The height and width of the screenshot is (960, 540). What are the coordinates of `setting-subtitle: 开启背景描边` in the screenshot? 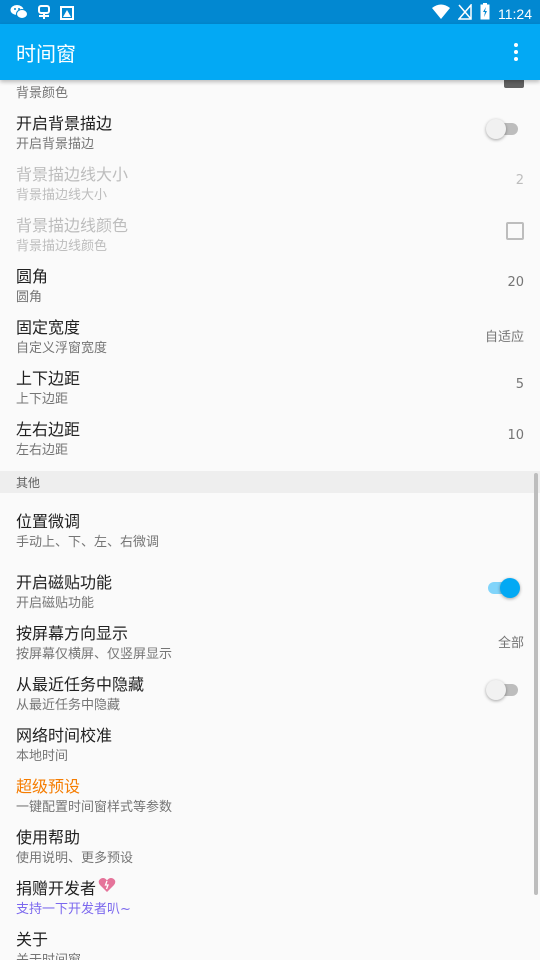 It's located at (55, 144).